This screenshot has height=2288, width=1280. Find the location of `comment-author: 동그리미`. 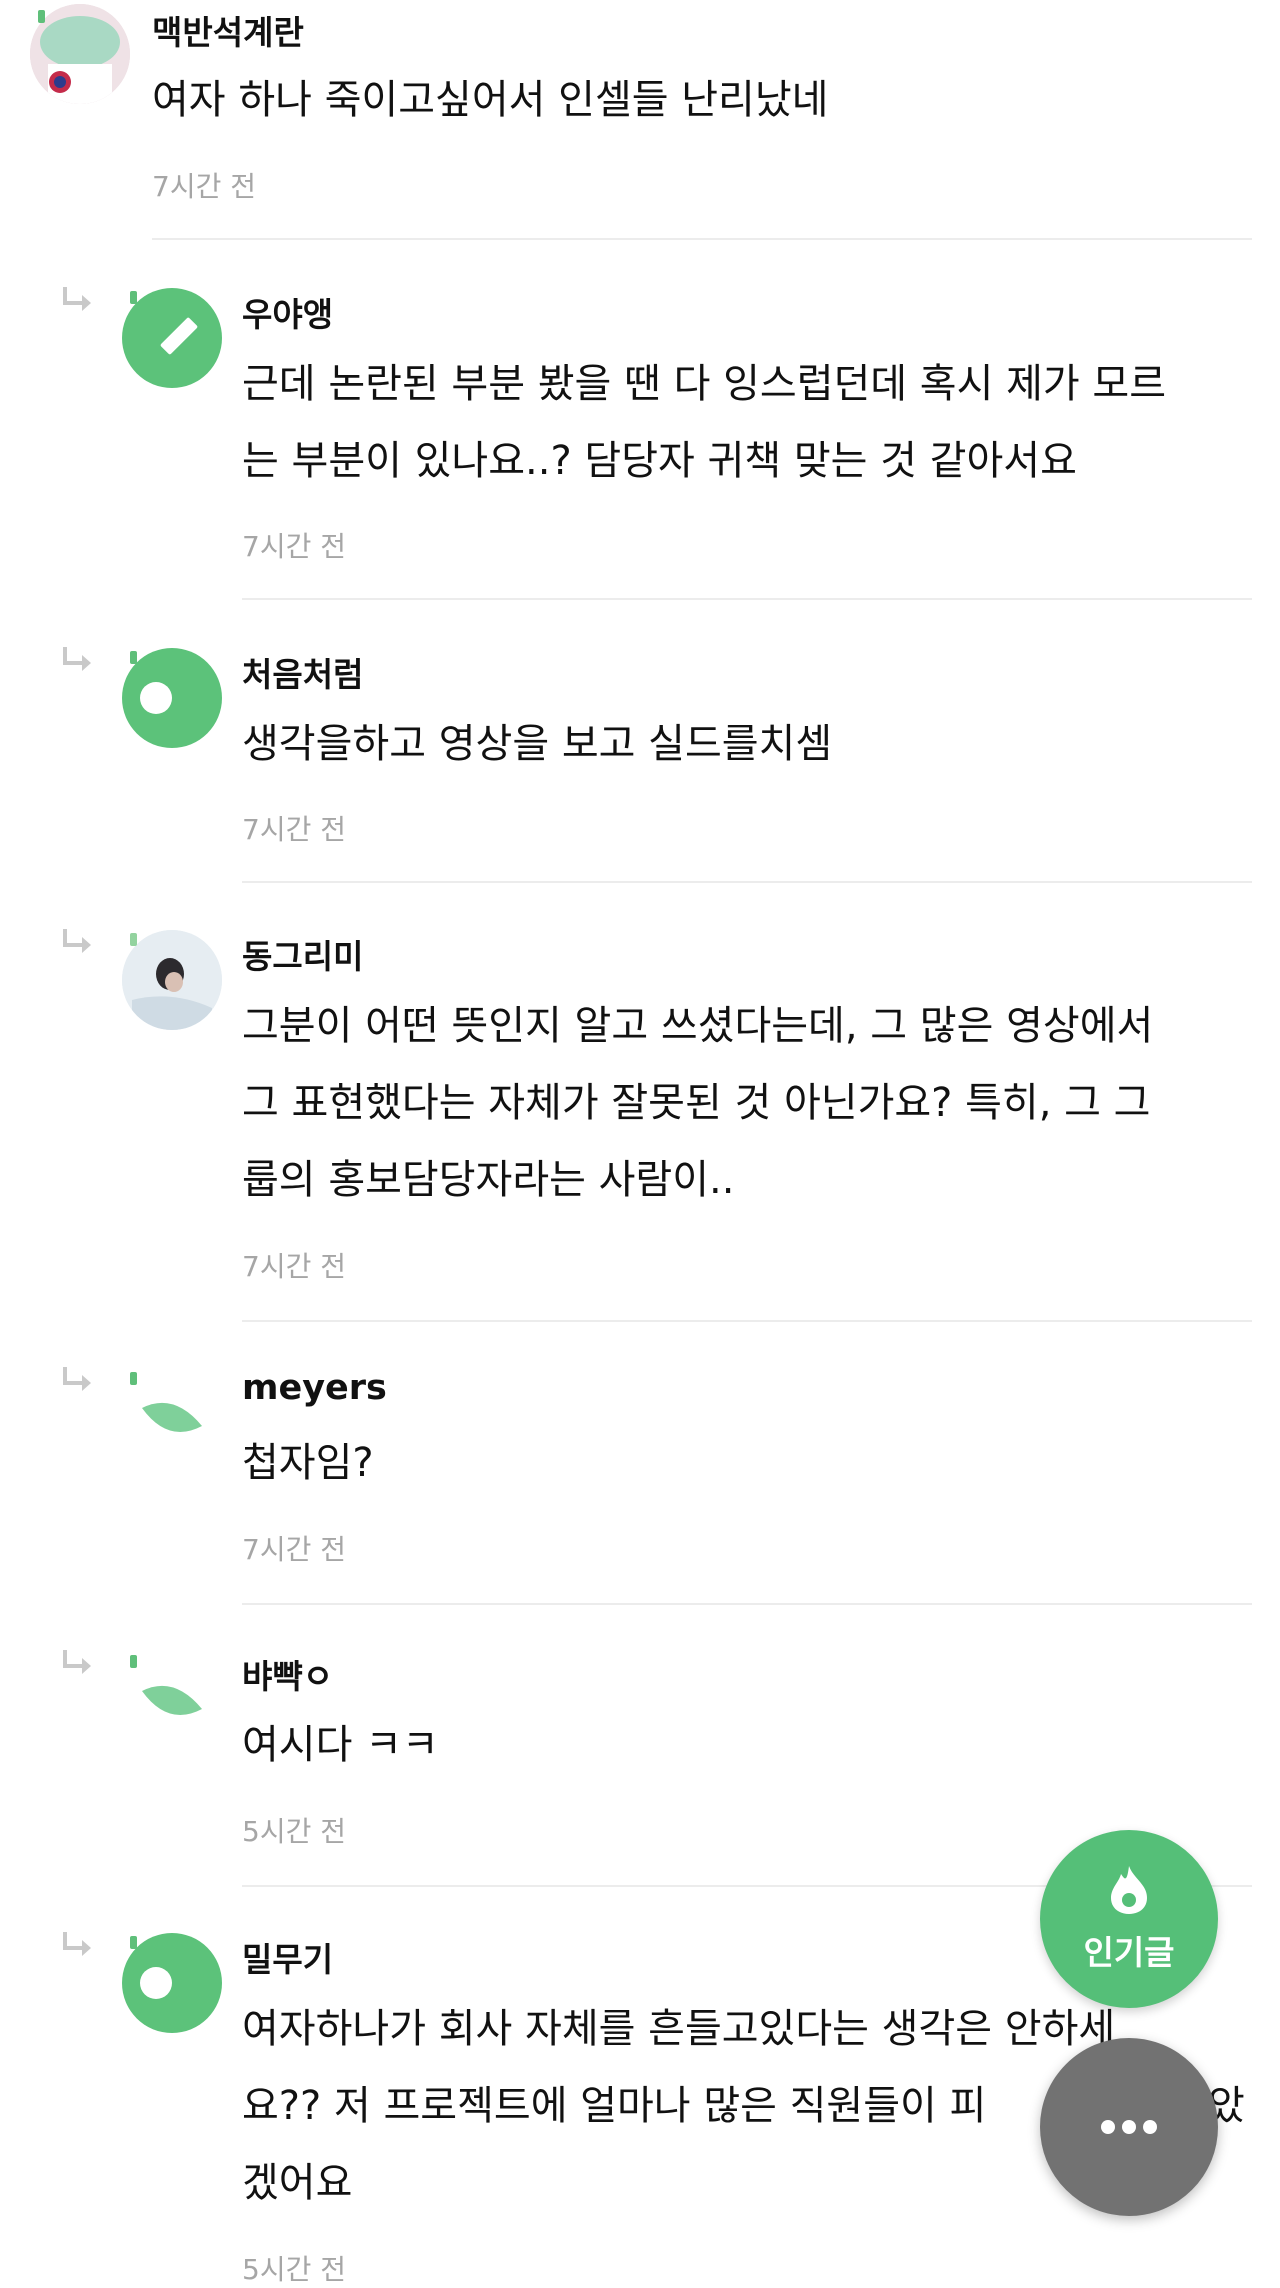

comment-author: 동그리미 is located at coordinates (302, 954).